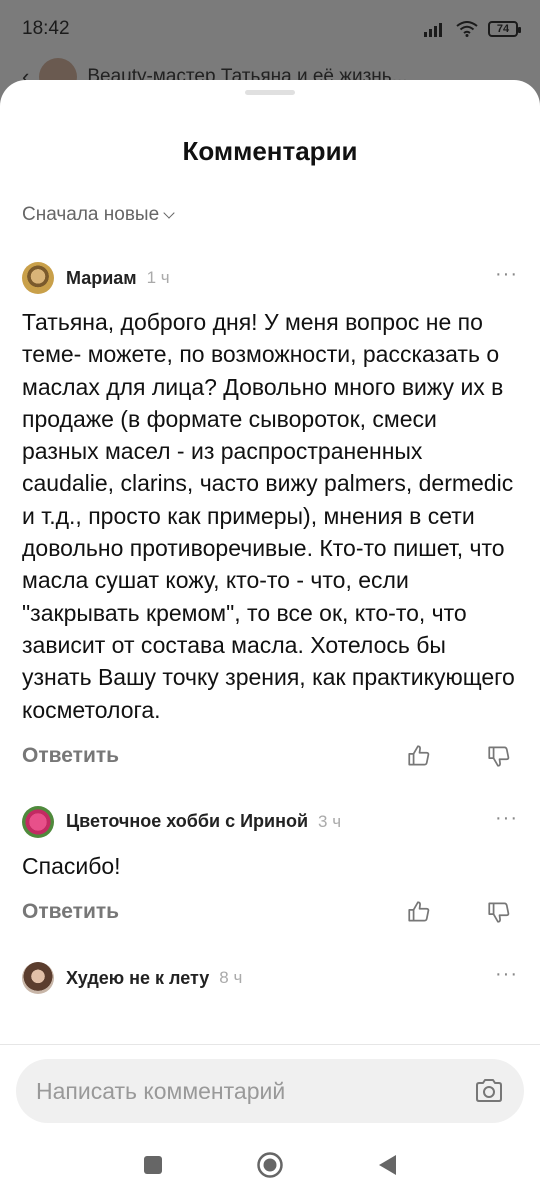 This screenshot has width=540, height=1200. What do you see at coordinates (489, 1091) in the screenshot?
I see `camera-icon` at bounding box center [489, 1091].